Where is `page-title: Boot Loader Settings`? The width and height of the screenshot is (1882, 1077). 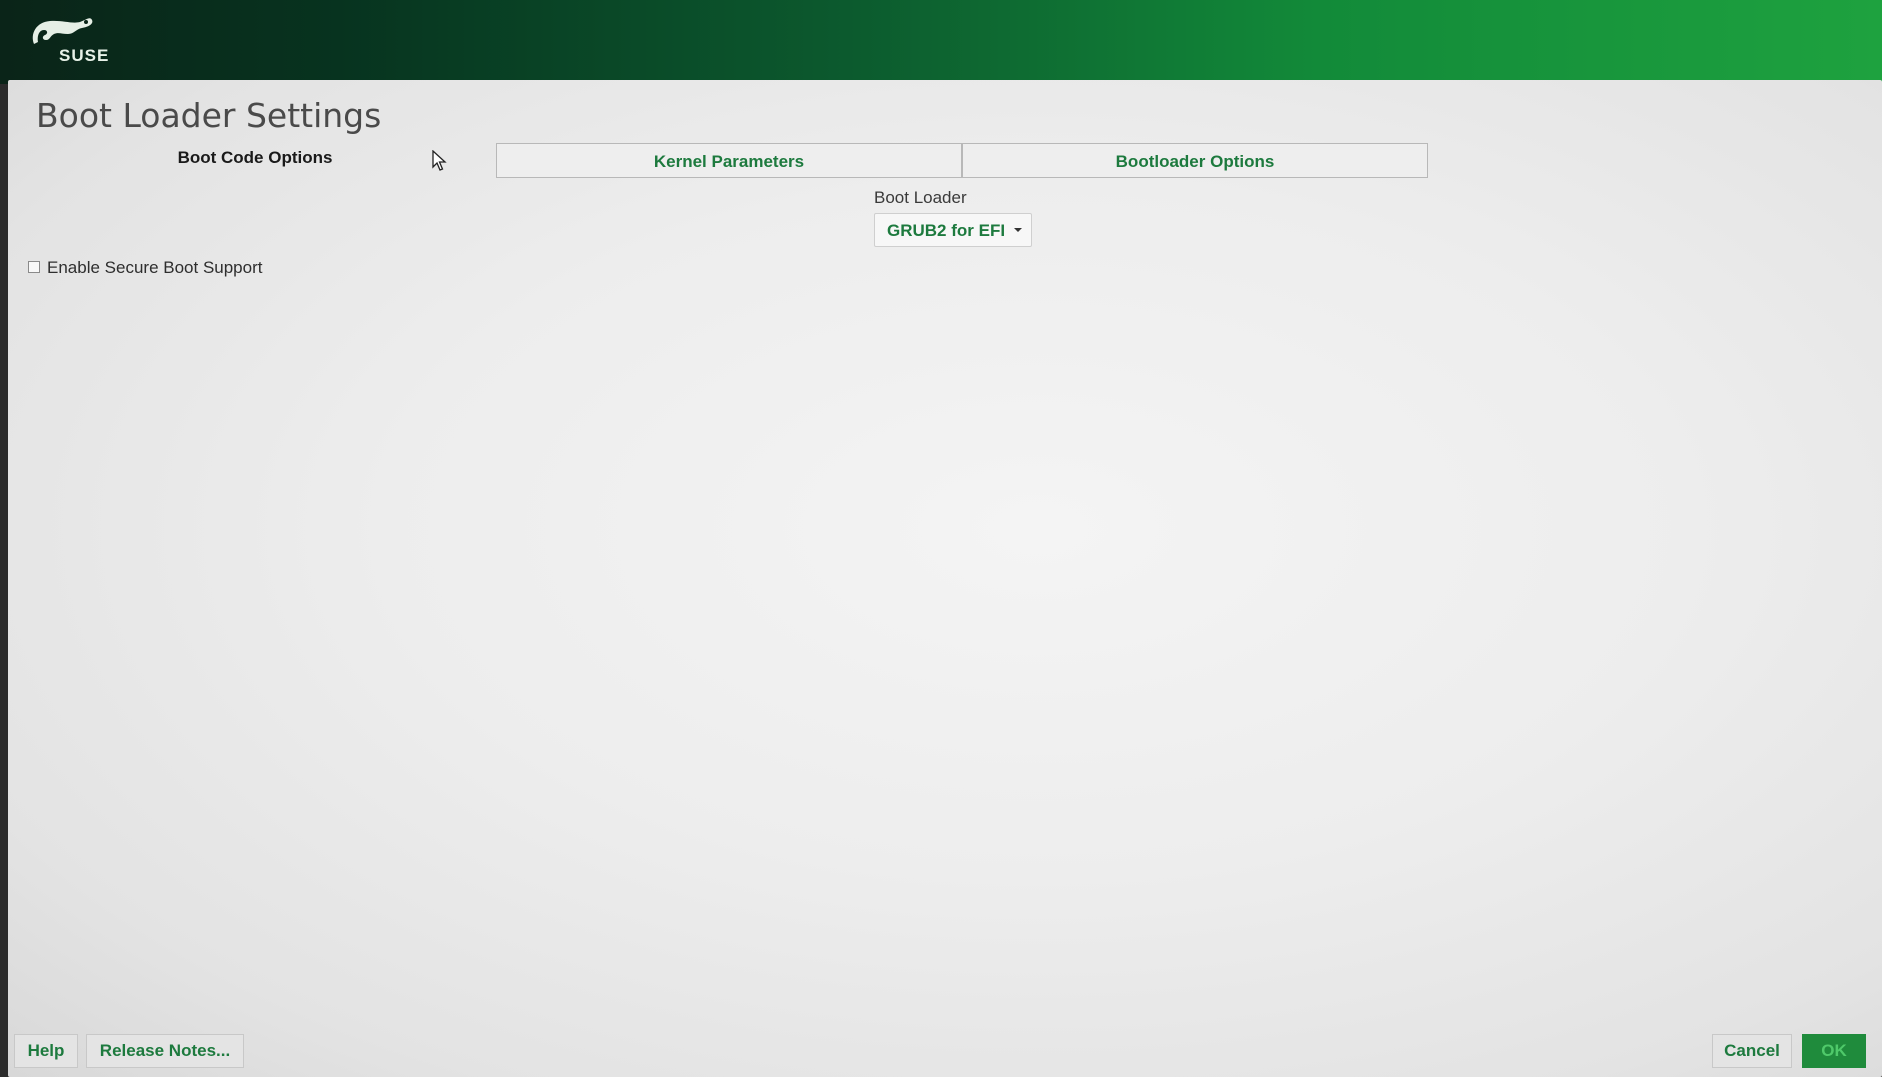
page-title: Boot Loader Settings is located at coordinates (209, 115).